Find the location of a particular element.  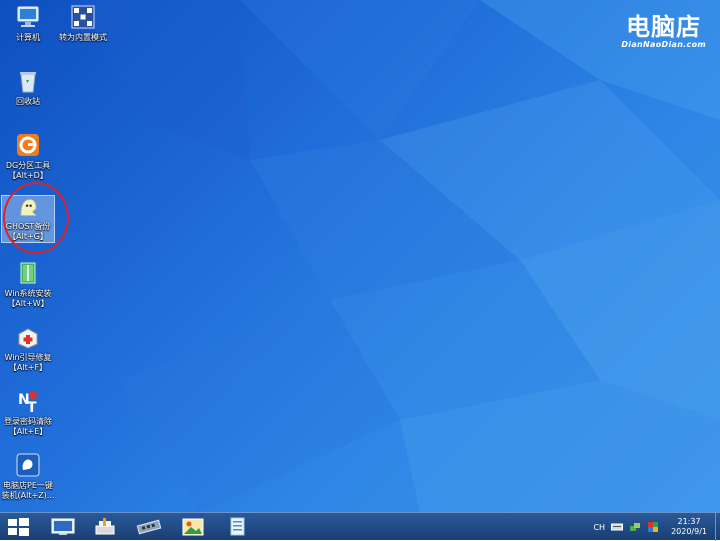

desktop-icon-recycle-bin: 回收站 is located at coordinates (28, 87).